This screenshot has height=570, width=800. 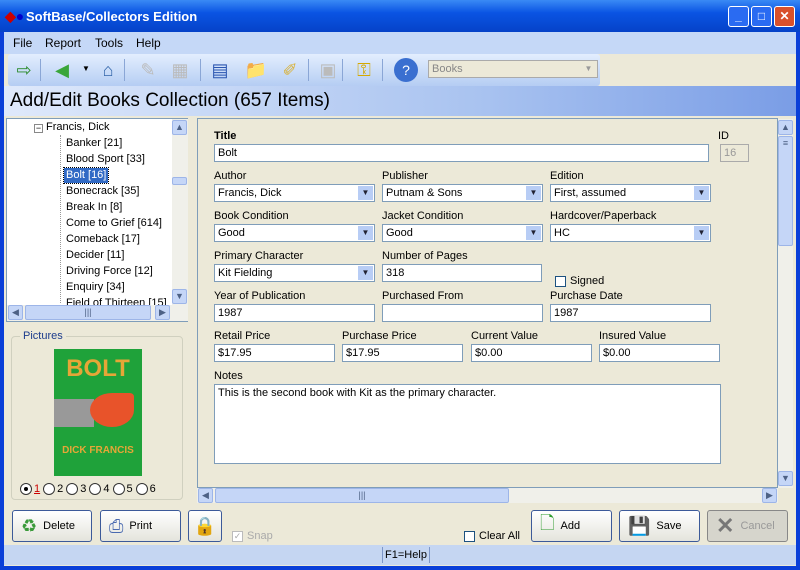 What do you see at coordinates (785, 303) in the screenshot?
I see `form-vertical-scrollbar: ▲ ≡ ▼` at bounding box center [785, 303].